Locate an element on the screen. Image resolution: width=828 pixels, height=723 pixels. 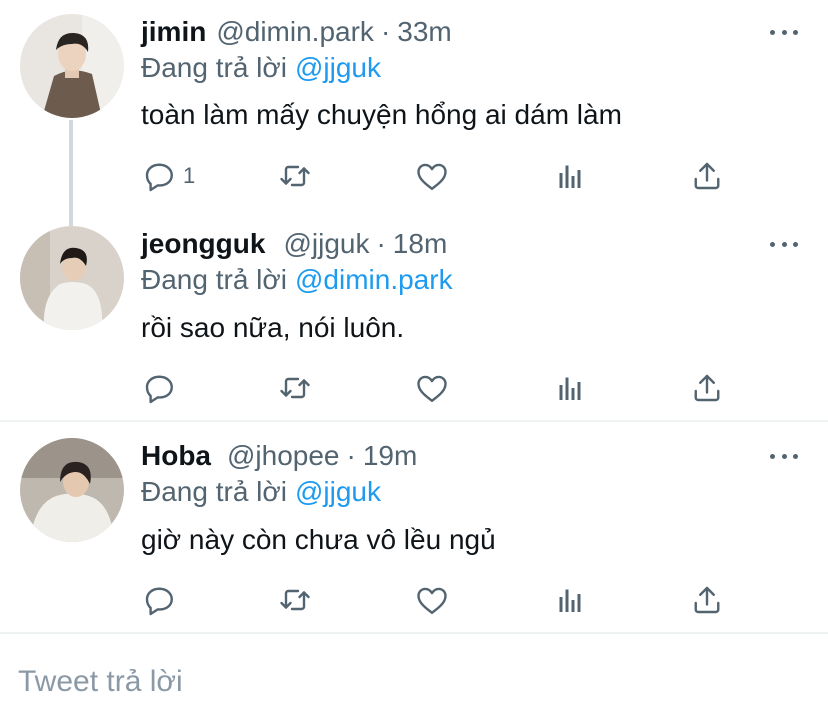
tweet-header: jeongguk @jjguk · 18m is located at coordinates (294, 244).